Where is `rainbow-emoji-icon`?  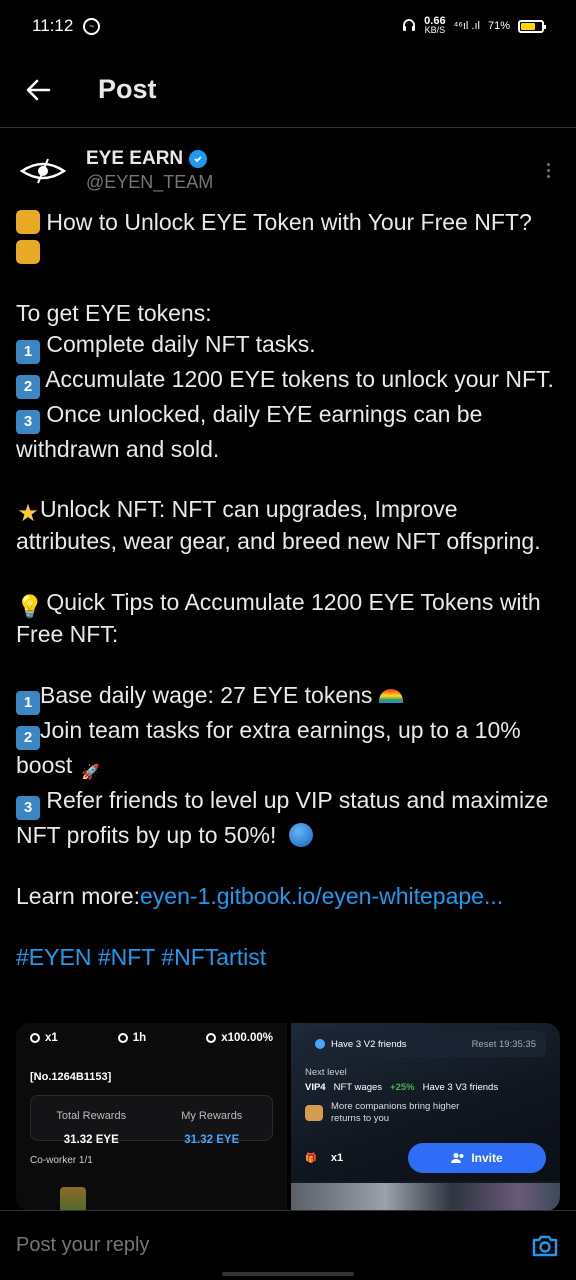
rainbow-emoji-icon is located at coordinates (390, 696).